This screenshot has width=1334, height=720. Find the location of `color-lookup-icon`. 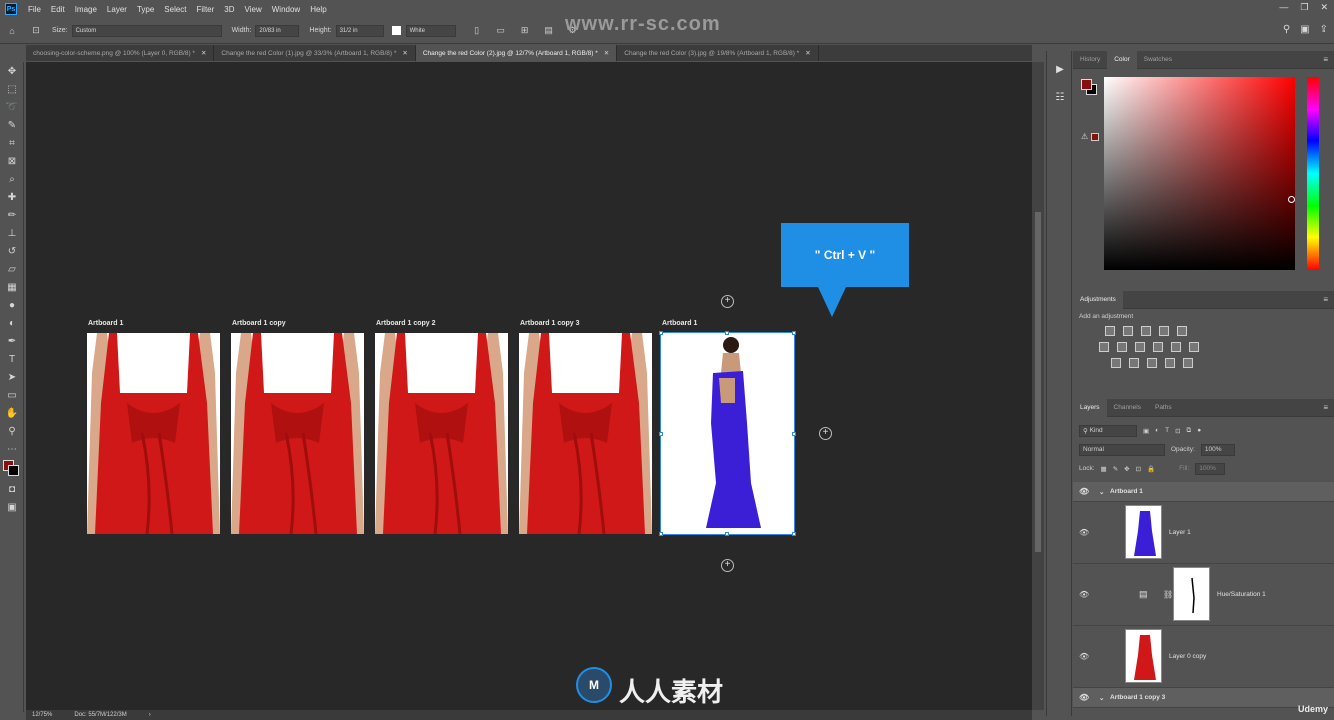

color-lookup-icon is located at coordinates (1194, 347).